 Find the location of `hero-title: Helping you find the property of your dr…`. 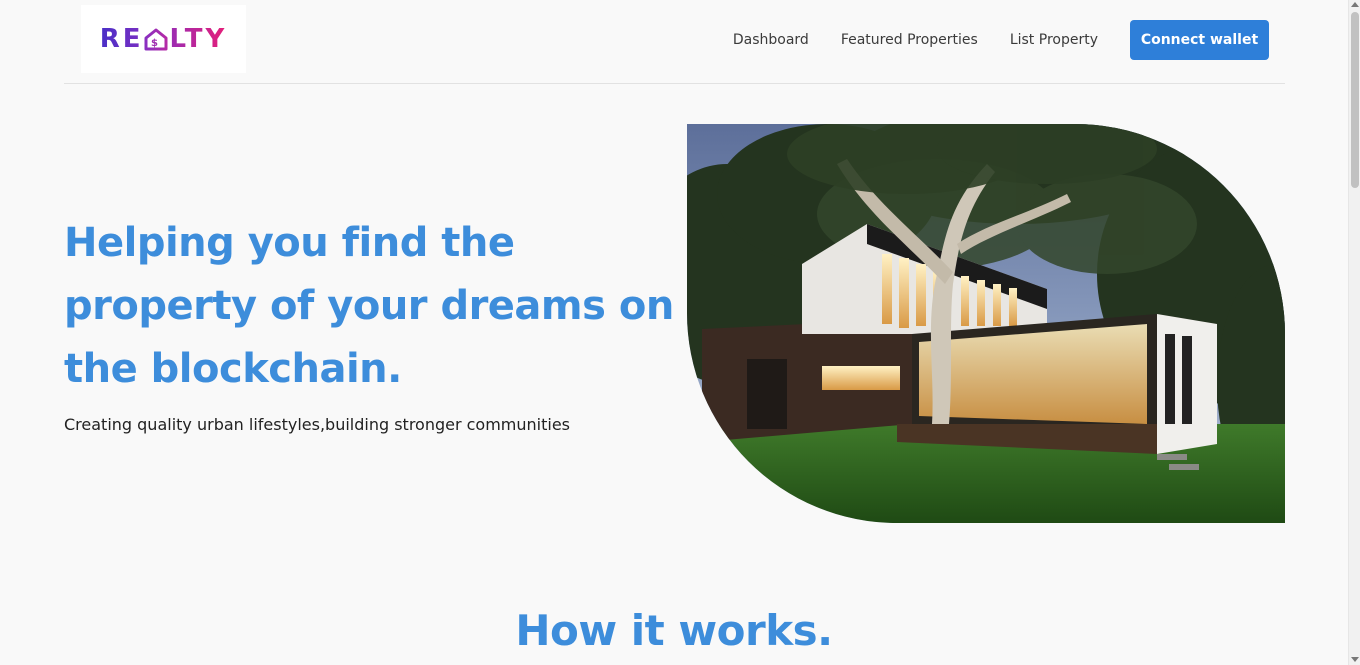

hero-title: Helping you find the property of your dr… is located at coordinates (369, 306).